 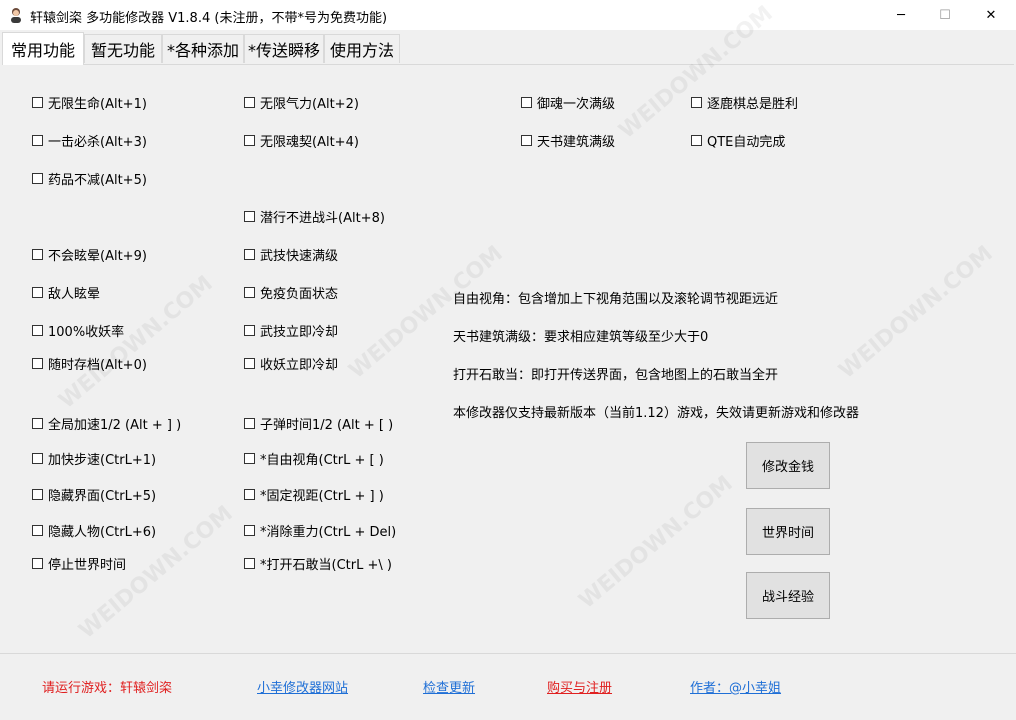 What do you see at coordinates (291, 254) in the screenshot?
I see `checkbox-skill-max: 武技快速满级` at bounding box center [291, 254].